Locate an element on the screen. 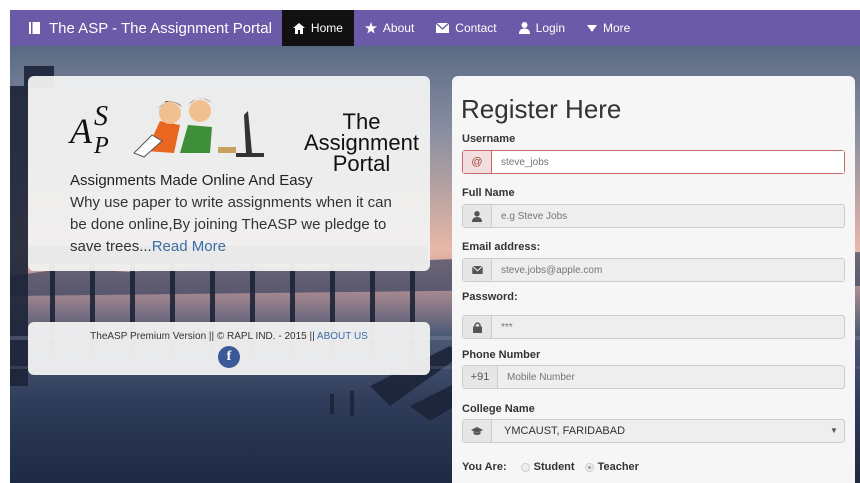 The width and height of the screenshot is (860, 483). password-input is located at coordinates (668, 327).